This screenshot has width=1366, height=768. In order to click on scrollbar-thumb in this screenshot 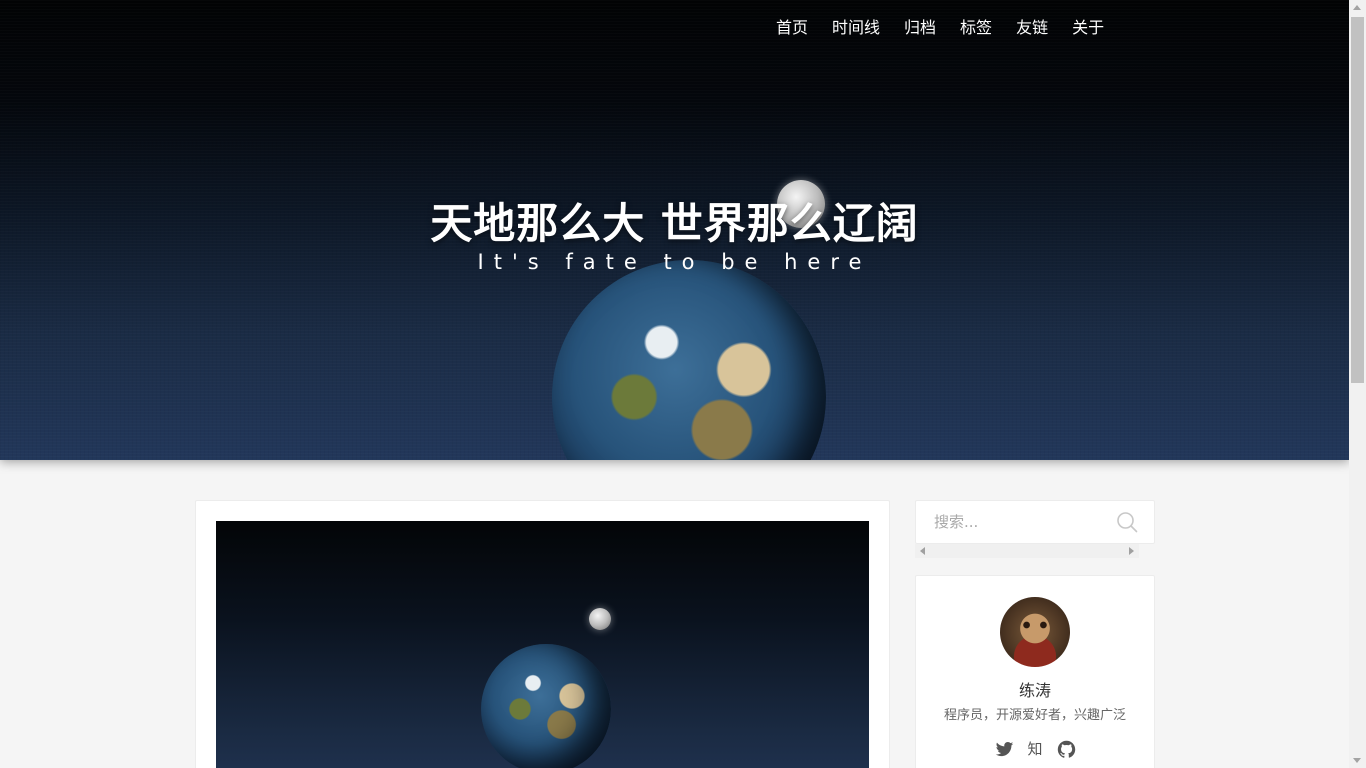, I will do `click(1357, 200)`.